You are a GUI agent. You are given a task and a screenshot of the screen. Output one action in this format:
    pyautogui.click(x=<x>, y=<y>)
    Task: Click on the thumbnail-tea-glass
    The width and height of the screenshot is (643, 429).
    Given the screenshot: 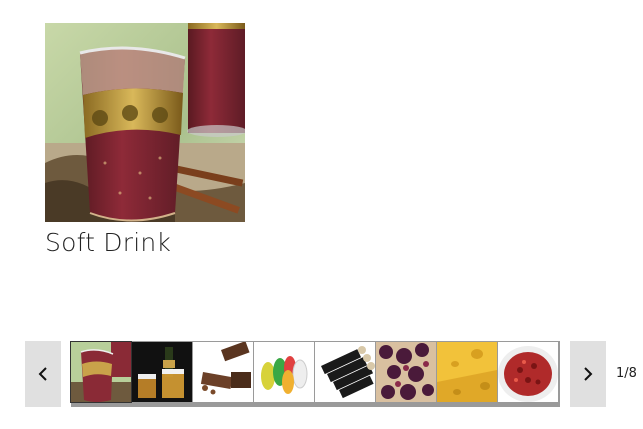 What is the action you would take?
    pyautogui.click(x=101, y=372)
    